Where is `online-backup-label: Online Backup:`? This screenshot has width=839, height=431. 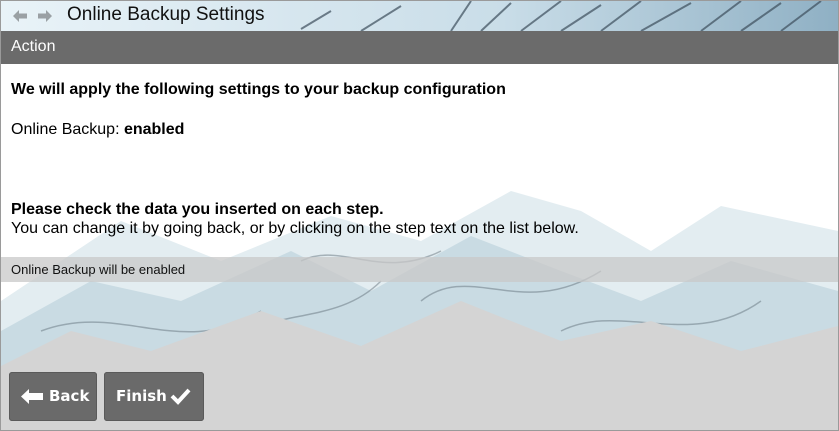 online-backup-label: Online Backup: is located at coordinates (67, 129).